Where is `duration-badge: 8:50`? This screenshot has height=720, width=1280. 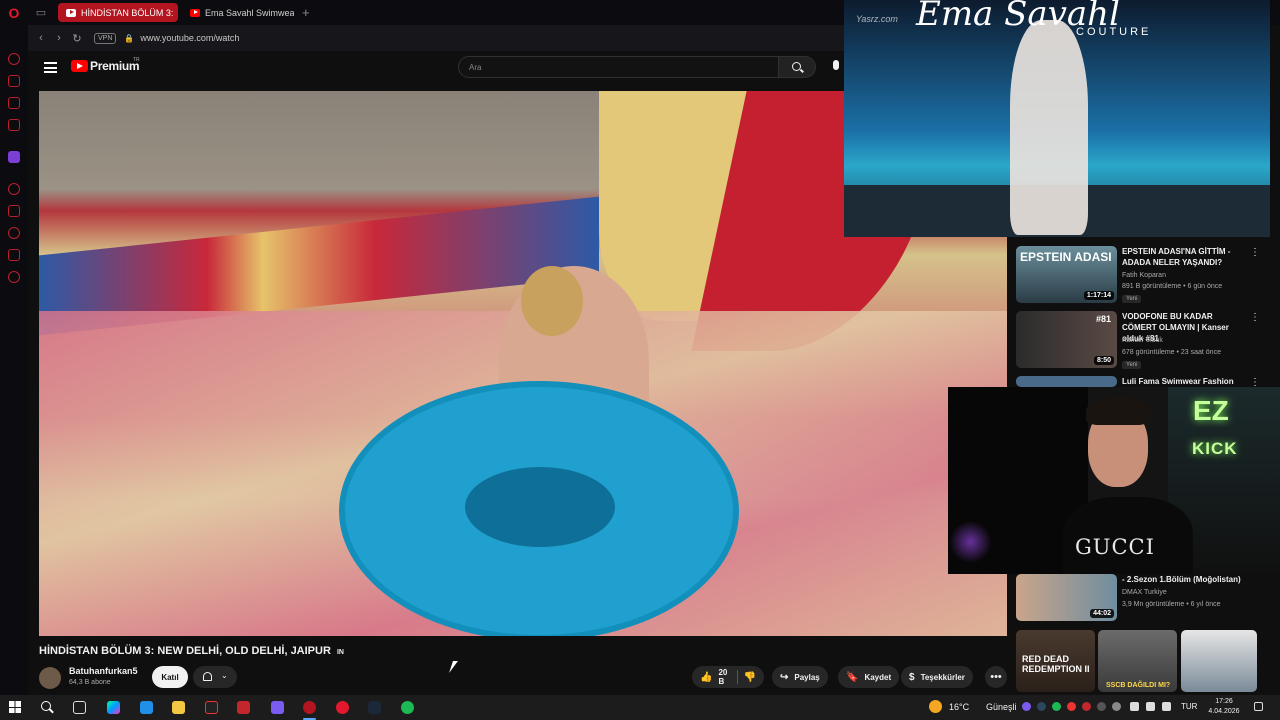 duration-badge: 8:50 is located at coordinates (1103, 360).